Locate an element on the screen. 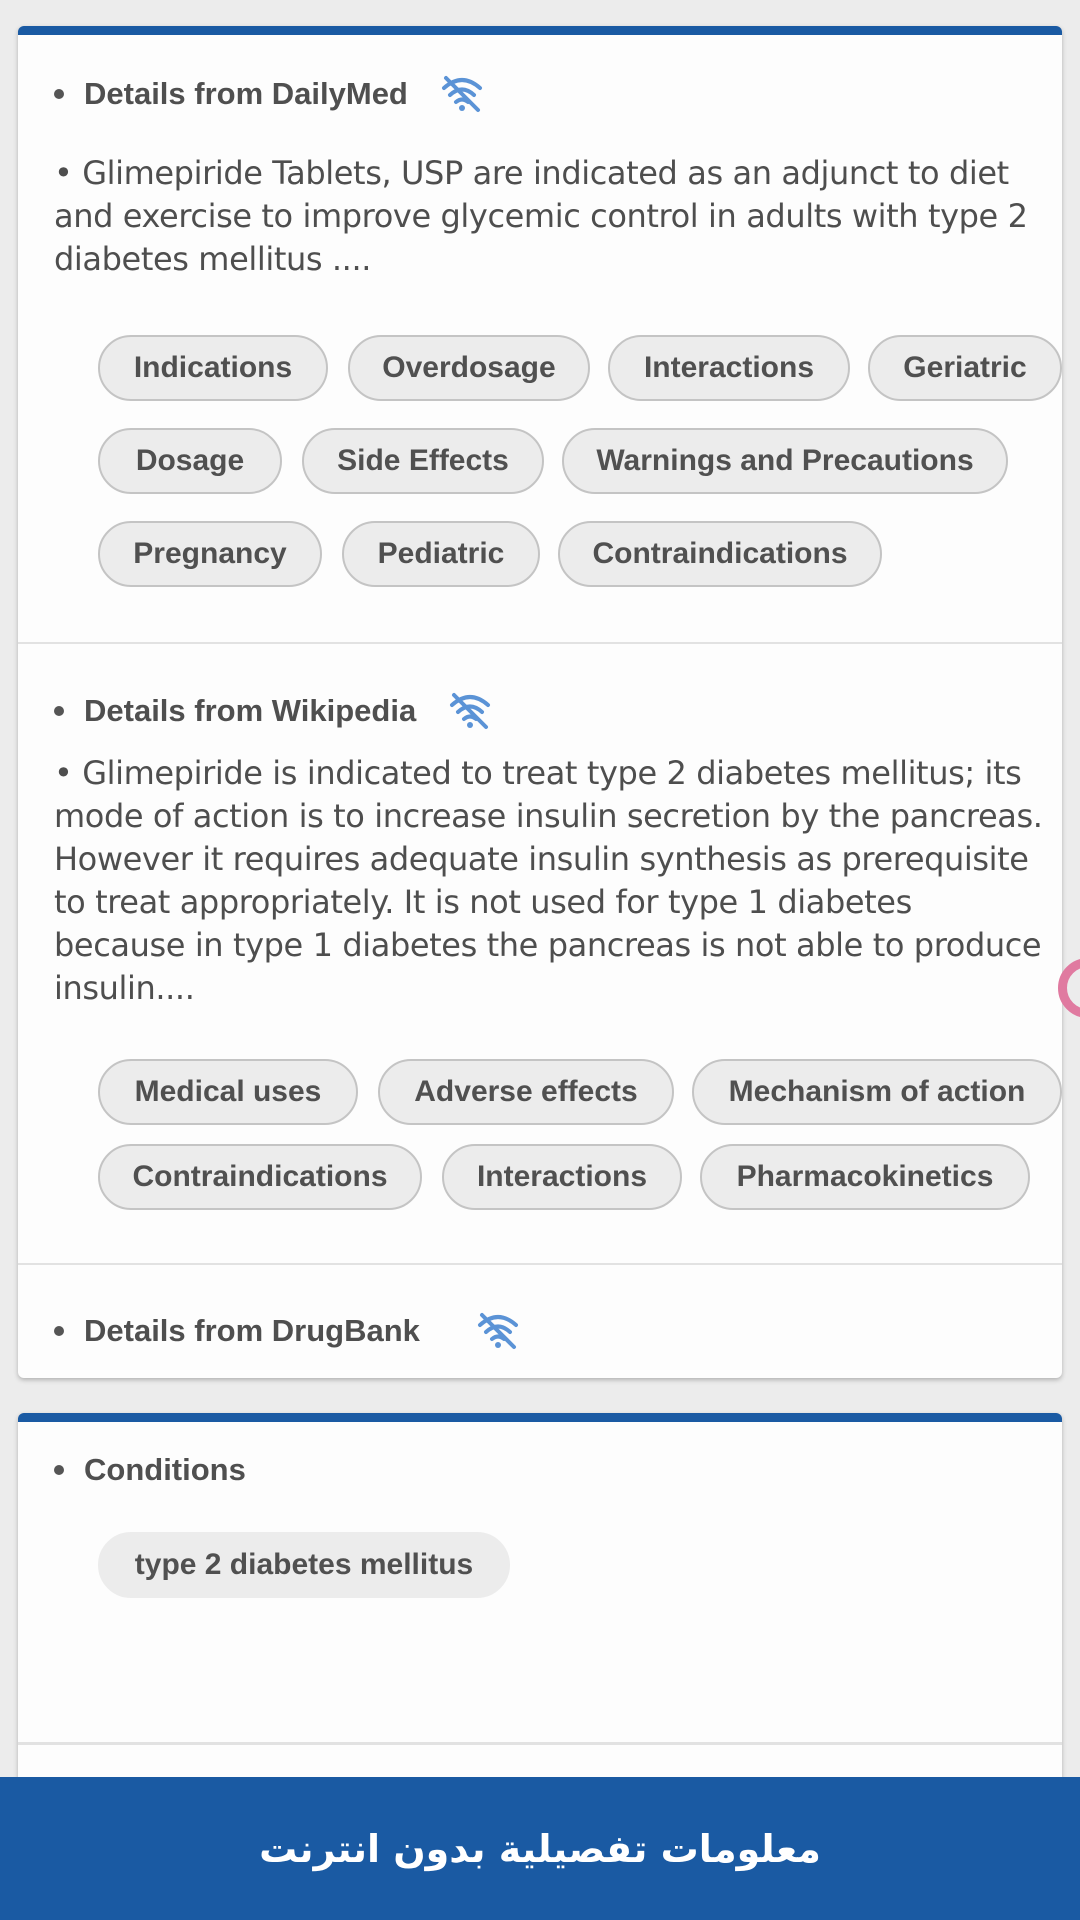  offline-details-button: معلومات تفصيلية بدون انترنت is located at coordinates (540, 1848).